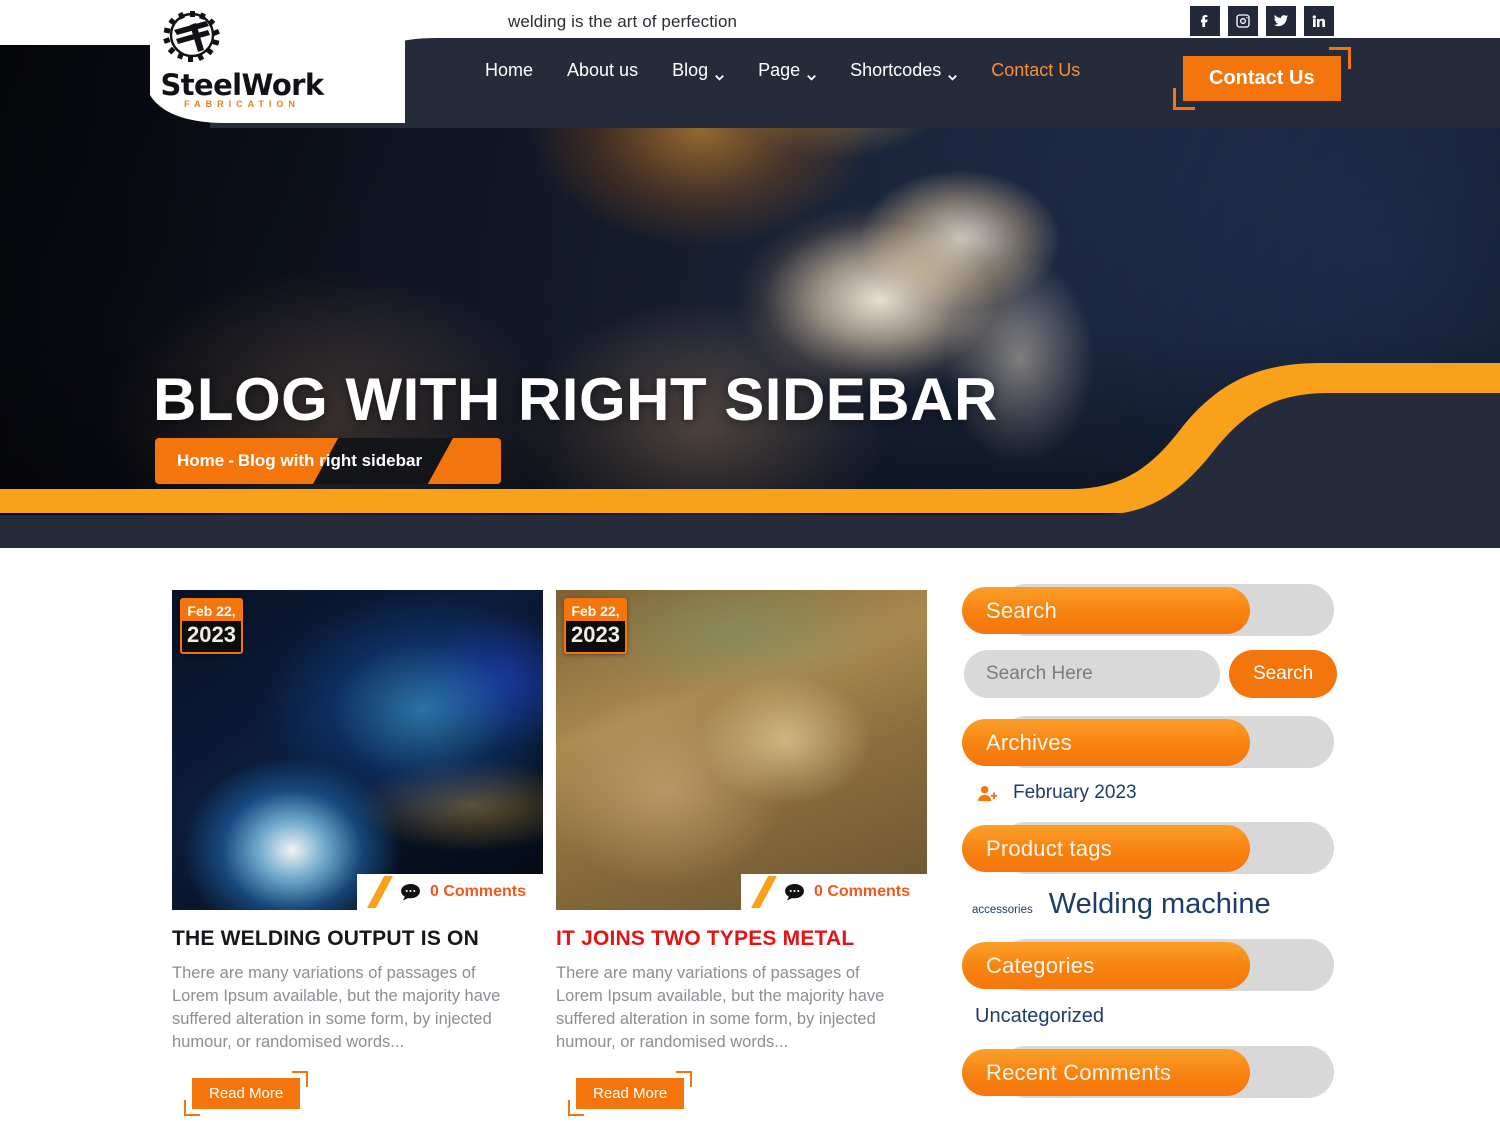 The image size is (1500, 1129). What do you see at coordinates (1092, 674) in the screenshot?
I see `search-input` at bounding box center [1092, 674].